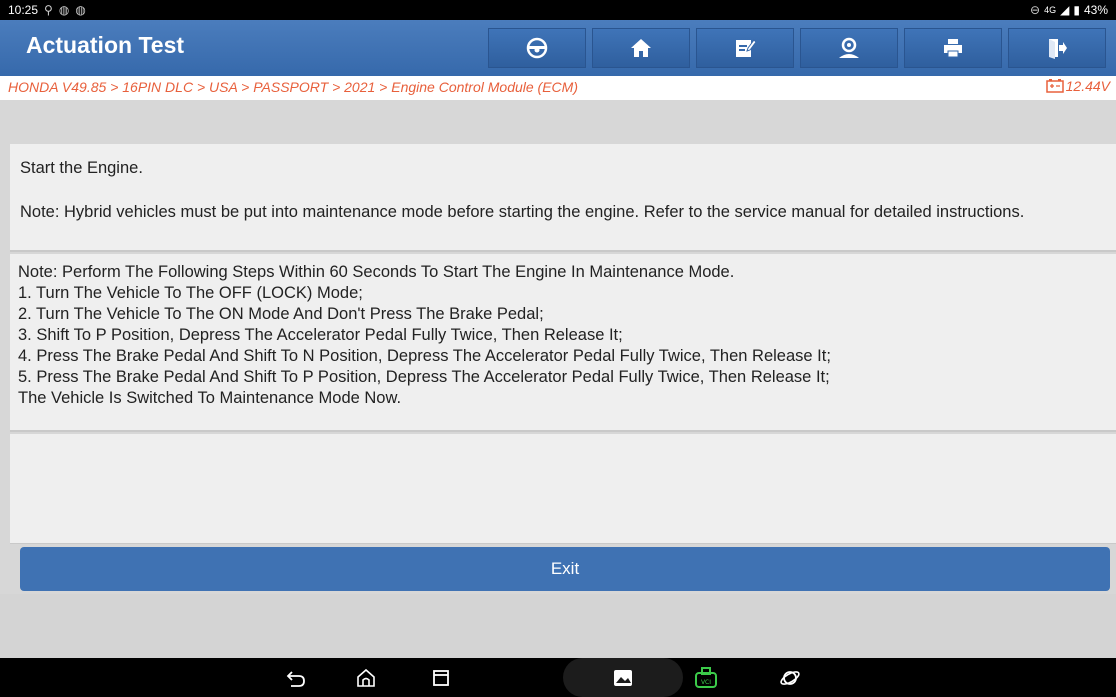  I want to click on support-button, so click(849, 48).